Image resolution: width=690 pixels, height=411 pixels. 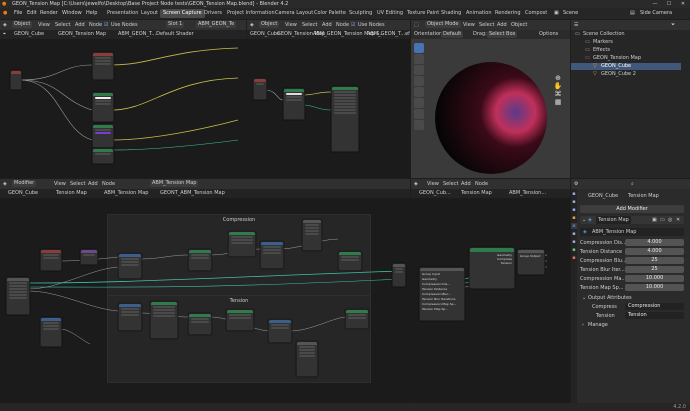 I want to click on tab-animation: Animation, so click(x=479, y=13).